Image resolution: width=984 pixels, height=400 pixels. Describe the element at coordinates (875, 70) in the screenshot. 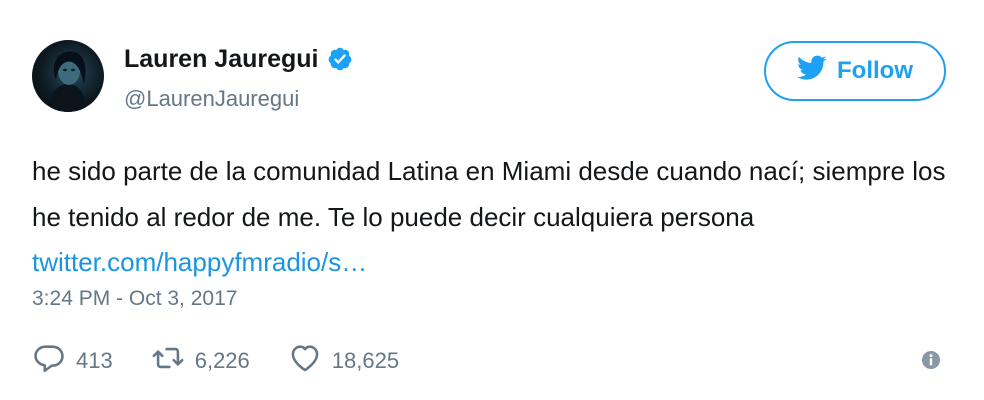

I see `follow-button-label: Follow` at that location.